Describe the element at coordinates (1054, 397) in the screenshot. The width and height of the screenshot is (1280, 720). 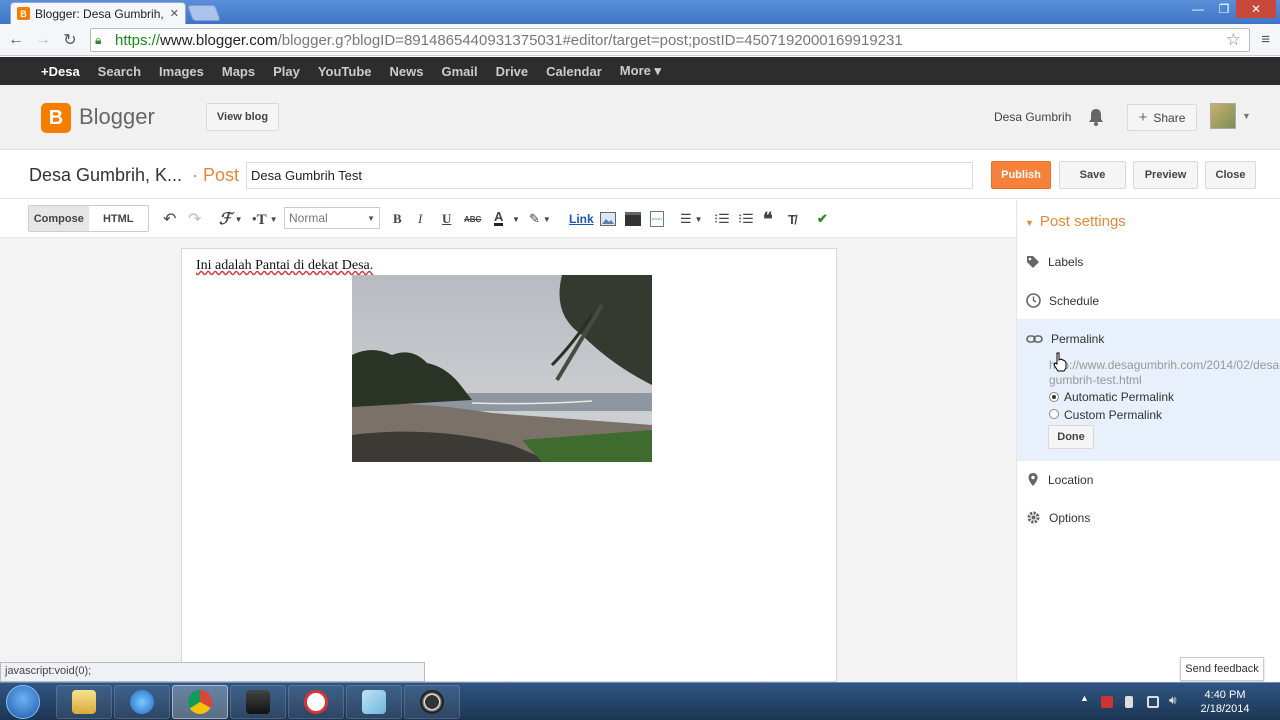
I see `automatic-permalink-radio` at that location.